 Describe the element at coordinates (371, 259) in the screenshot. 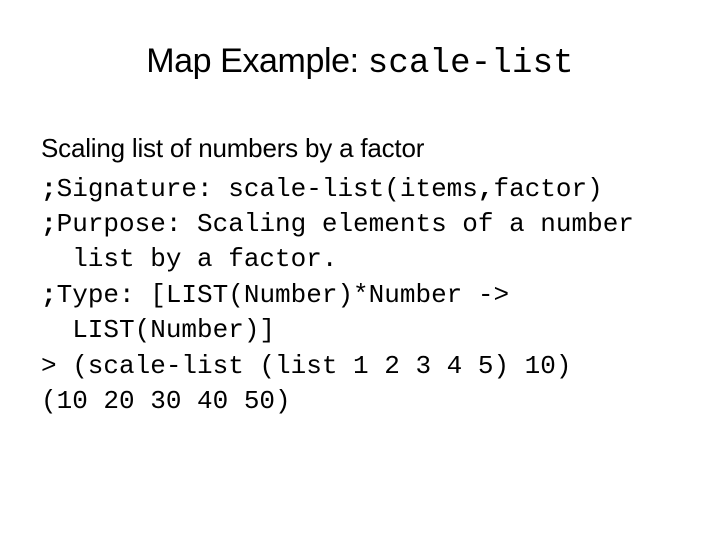

I see `code-line-purpose-cont: list by a factor.` at that location.